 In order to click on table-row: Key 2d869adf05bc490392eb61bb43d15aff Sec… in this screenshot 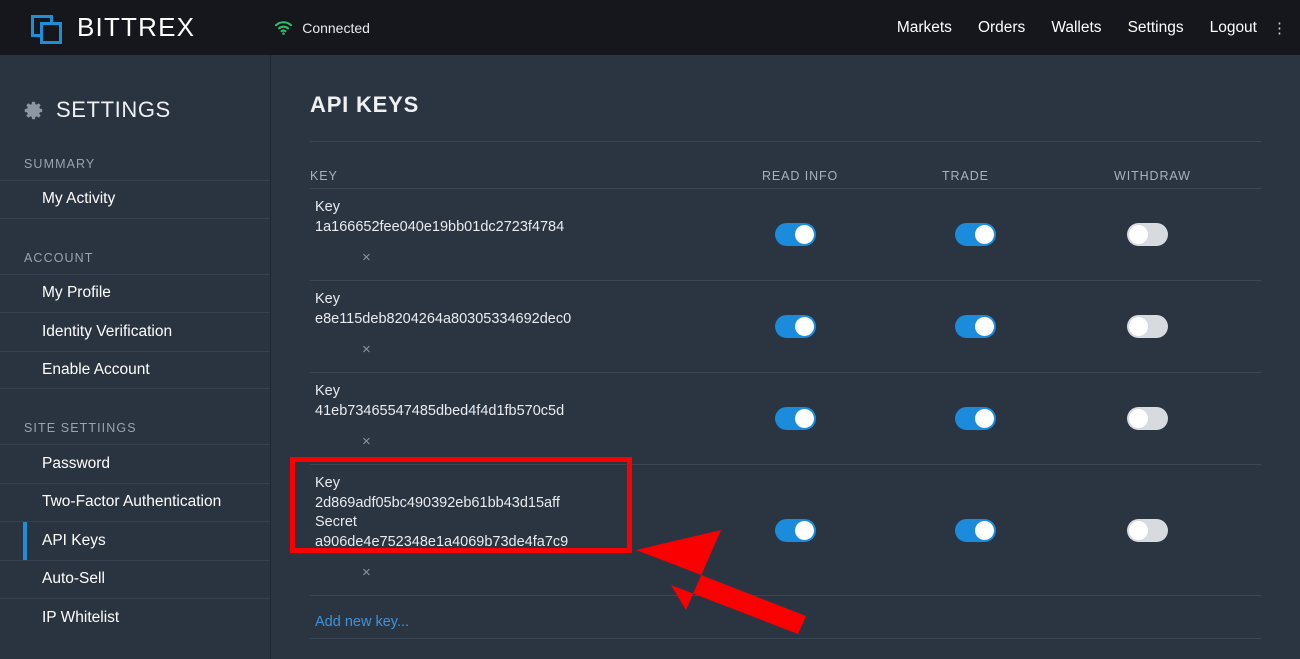, I will do `click(785, 530)`.